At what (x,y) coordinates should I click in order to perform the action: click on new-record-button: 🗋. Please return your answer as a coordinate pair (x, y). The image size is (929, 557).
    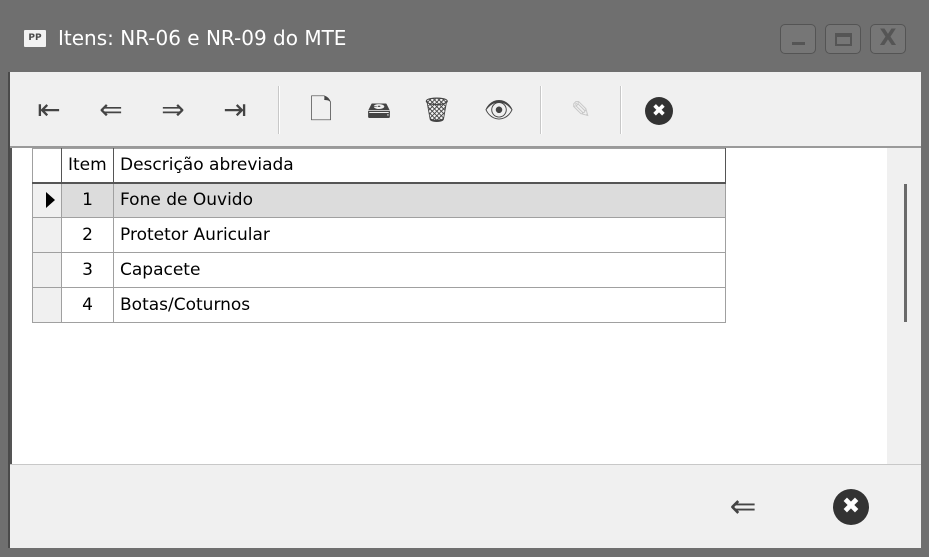
    Looking at the image, I should click on (321, 110).